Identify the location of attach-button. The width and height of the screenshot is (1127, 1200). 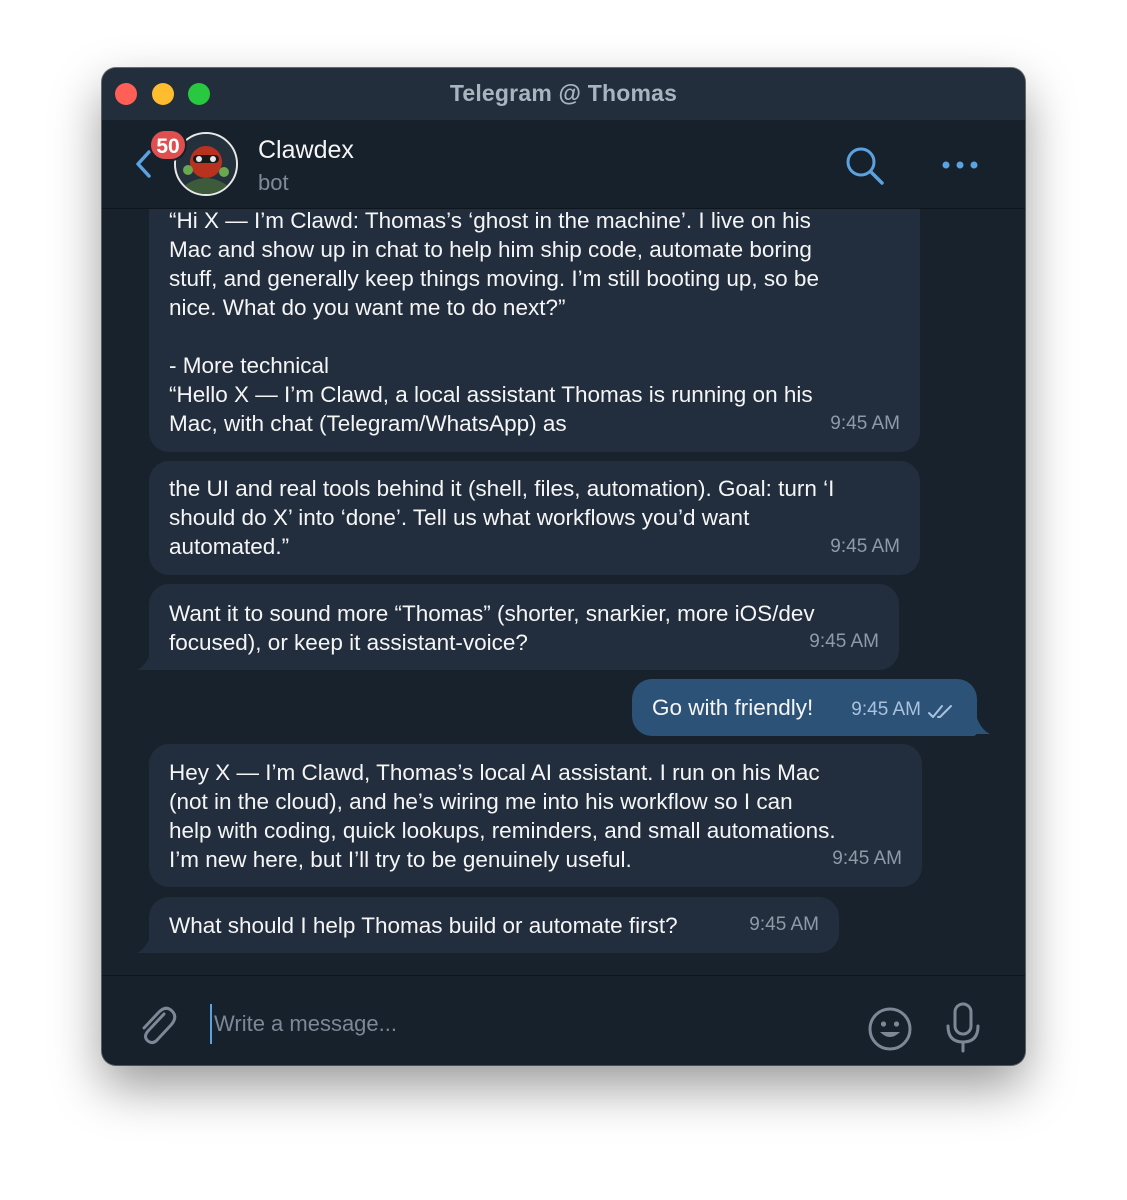
(156, 1024).